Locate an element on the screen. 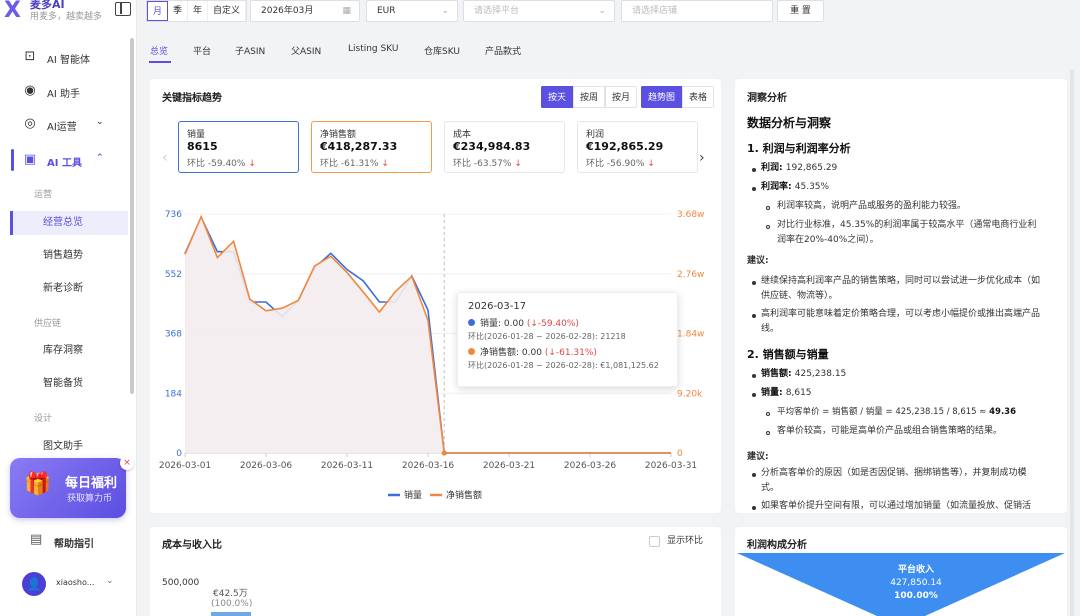 The width and height of the screenshot is (1080, 616). robot-icon: ⊡ is located at coordinates (30, 56).